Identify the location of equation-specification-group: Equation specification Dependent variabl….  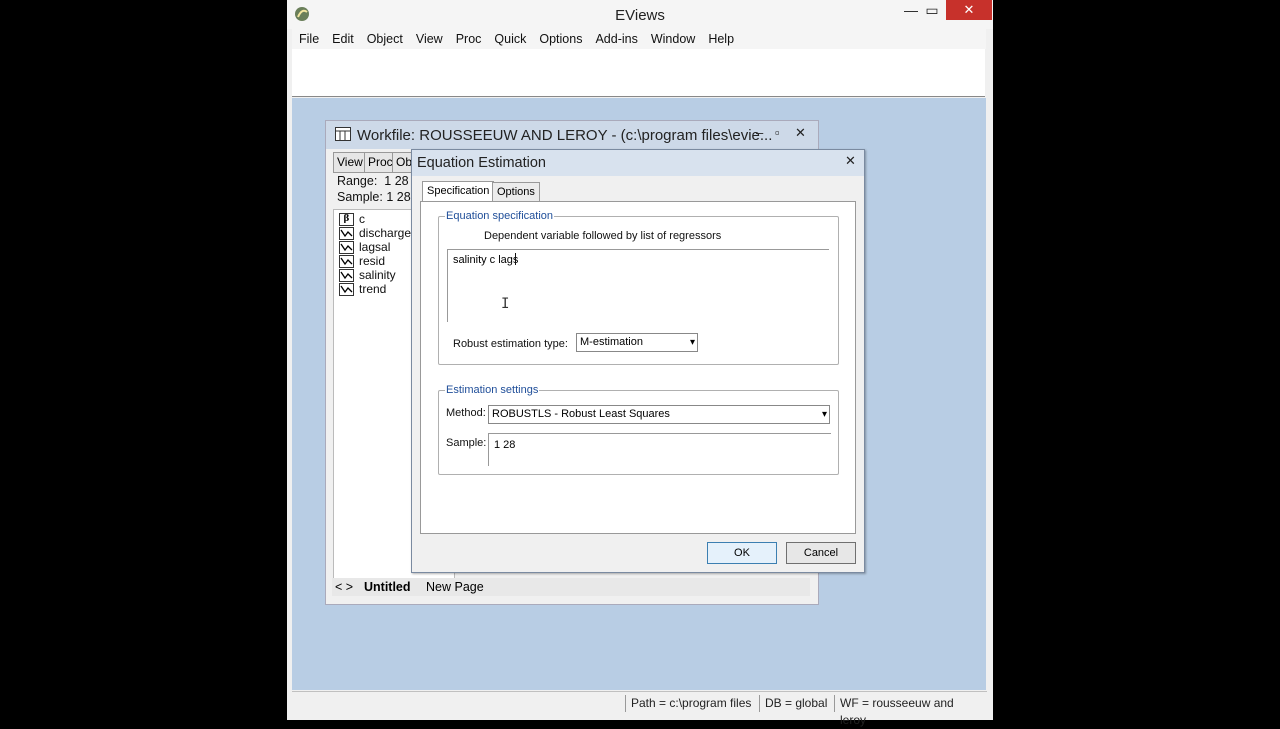
(638, 287).